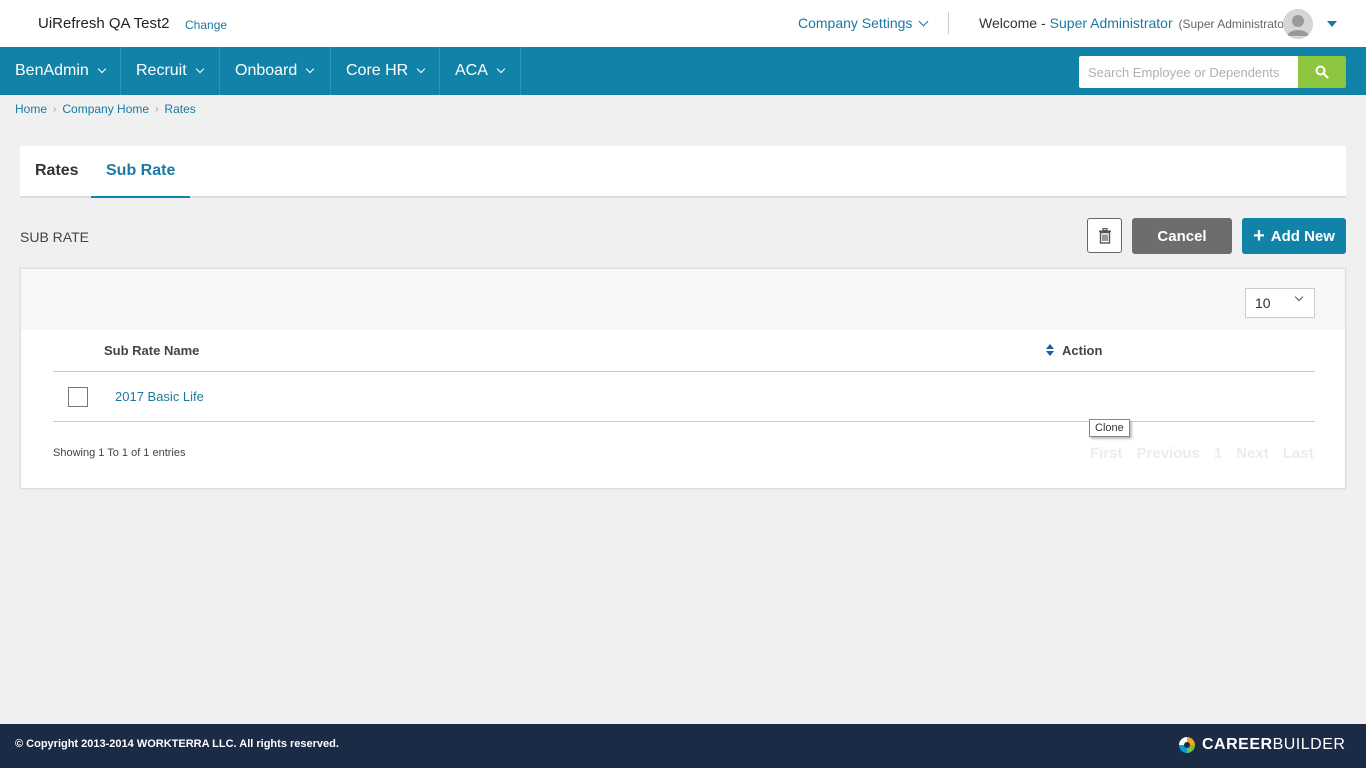  Describe the element at coordinates (54, 237) in the screenshot. I see `section-title: SUB RATE` at that location.